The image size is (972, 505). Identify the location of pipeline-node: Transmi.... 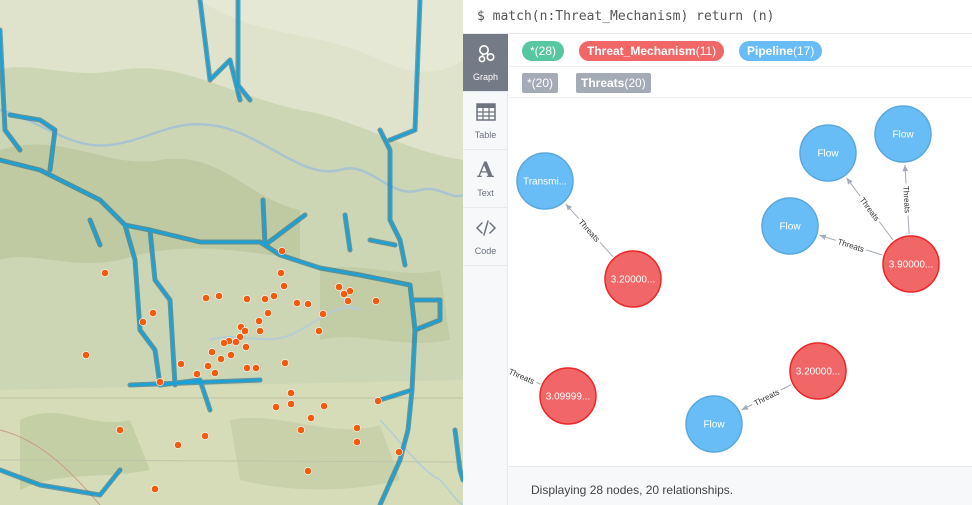
(545, 181).